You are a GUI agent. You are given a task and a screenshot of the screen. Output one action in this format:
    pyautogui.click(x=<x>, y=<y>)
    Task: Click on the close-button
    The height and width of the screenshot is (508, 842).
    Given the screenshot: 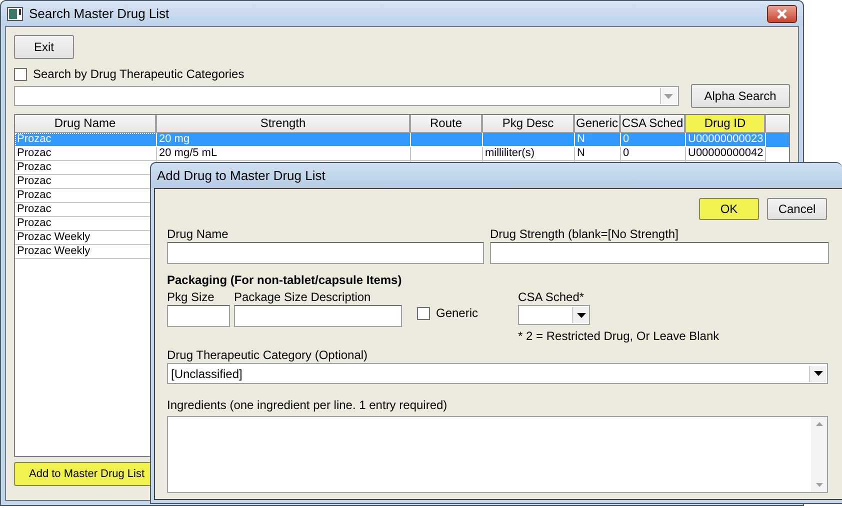 What is the action you would take?
    pyautogui.click(x=782, y=13)
    